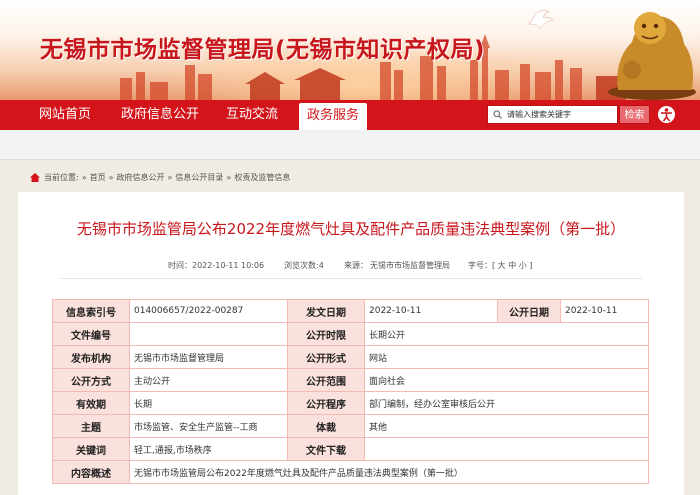  Describe the element at coordinates (91, 426) in the screenshot. I see `table-label: 主题` at that location.